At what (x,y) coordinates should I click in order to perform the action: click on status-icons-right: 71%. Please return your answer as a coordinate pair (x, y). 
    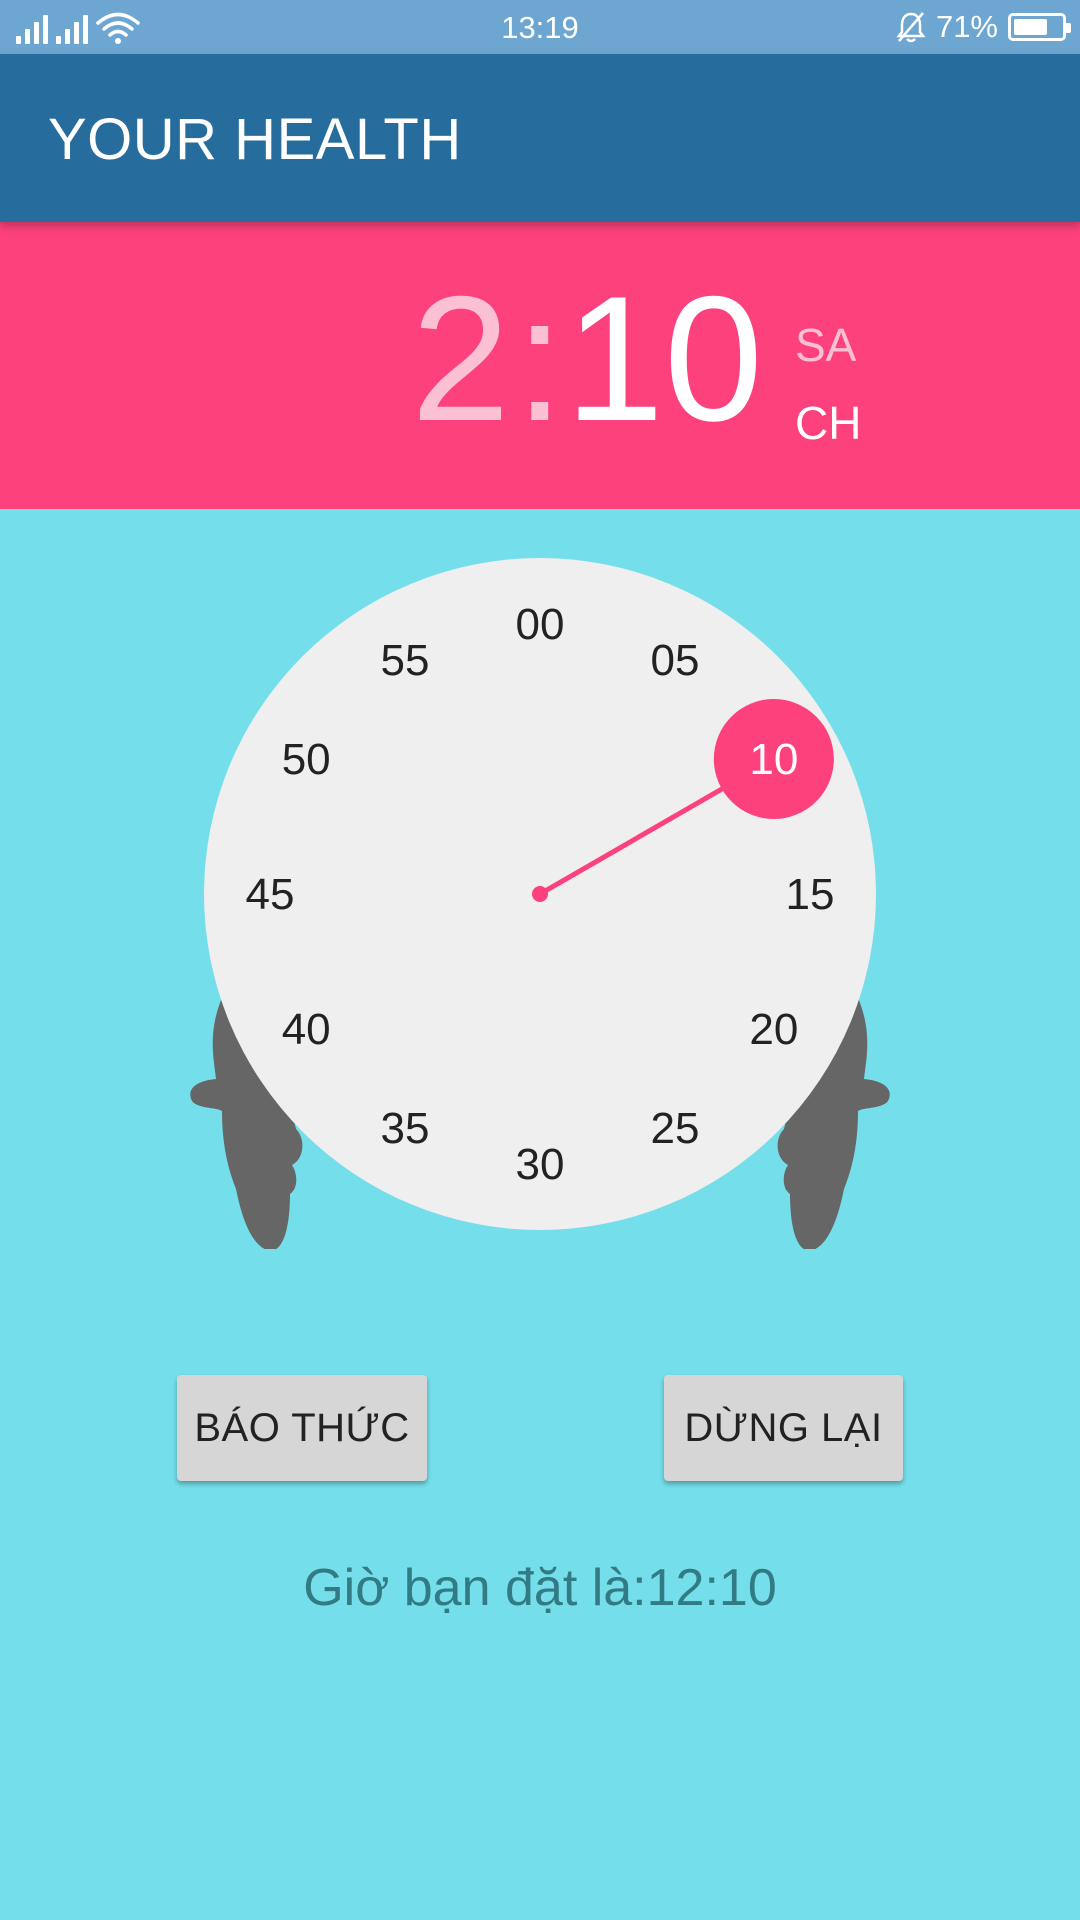
    Looking at the image, I should click on (983, 27).